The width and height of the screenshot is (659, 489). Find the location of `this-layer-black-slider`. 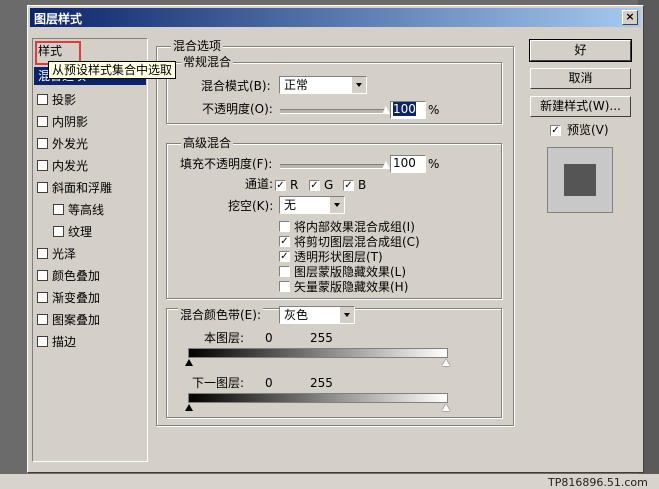

this-layer-black-slider is located at coordinates (189, 362).